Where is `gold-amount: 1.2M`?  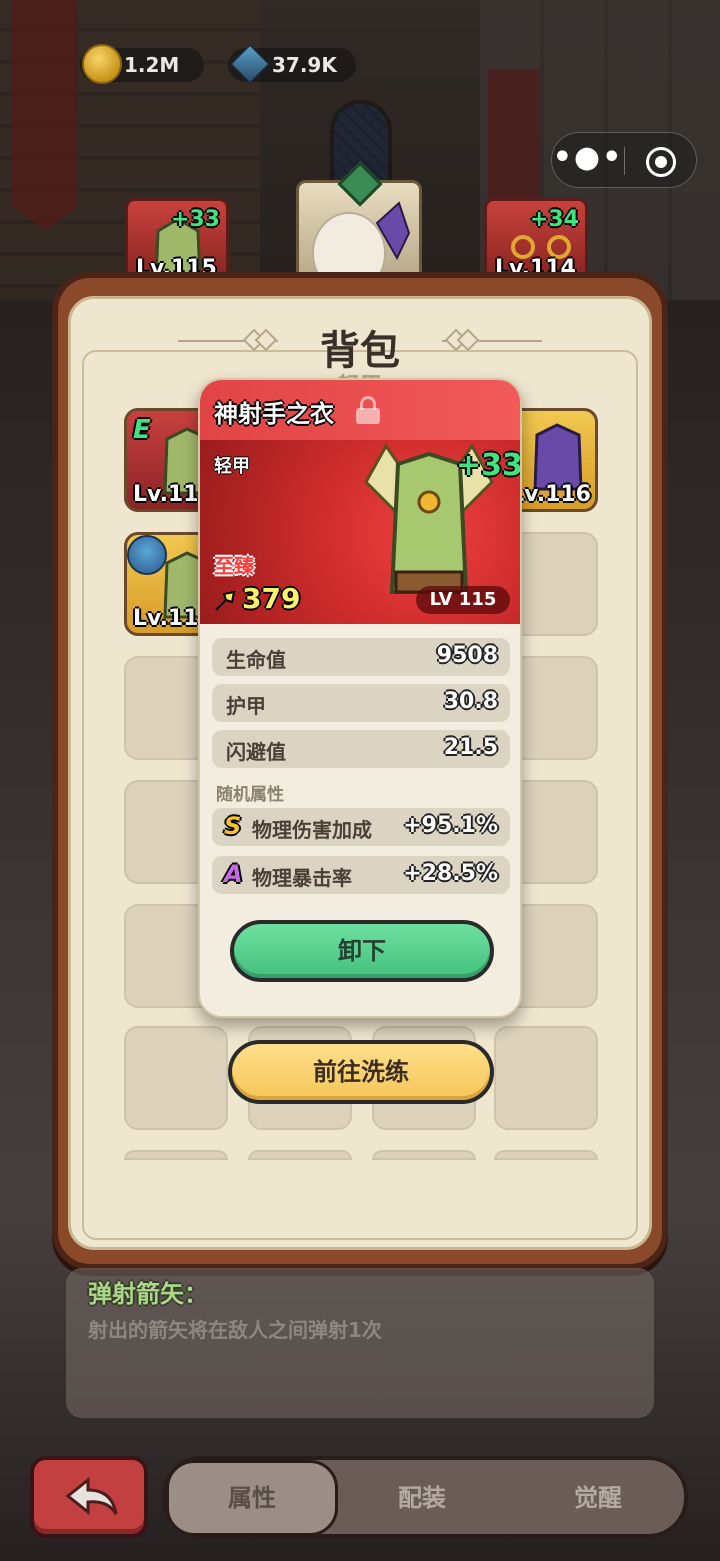 gold-amount: 1.2M is located at coordinates (152, 65).